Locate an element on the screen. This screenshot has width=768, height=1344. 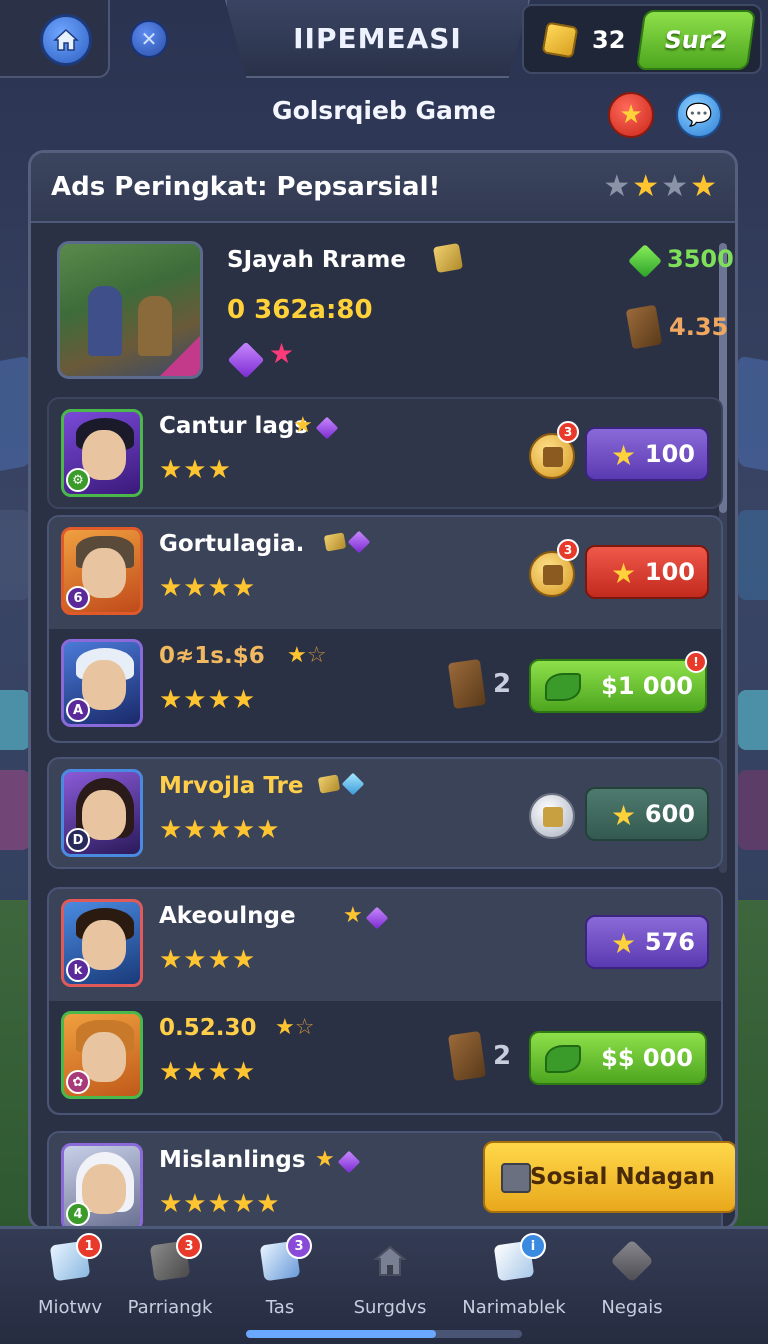
buy-button: $$ 000 is located at coordinates (618, 1058).